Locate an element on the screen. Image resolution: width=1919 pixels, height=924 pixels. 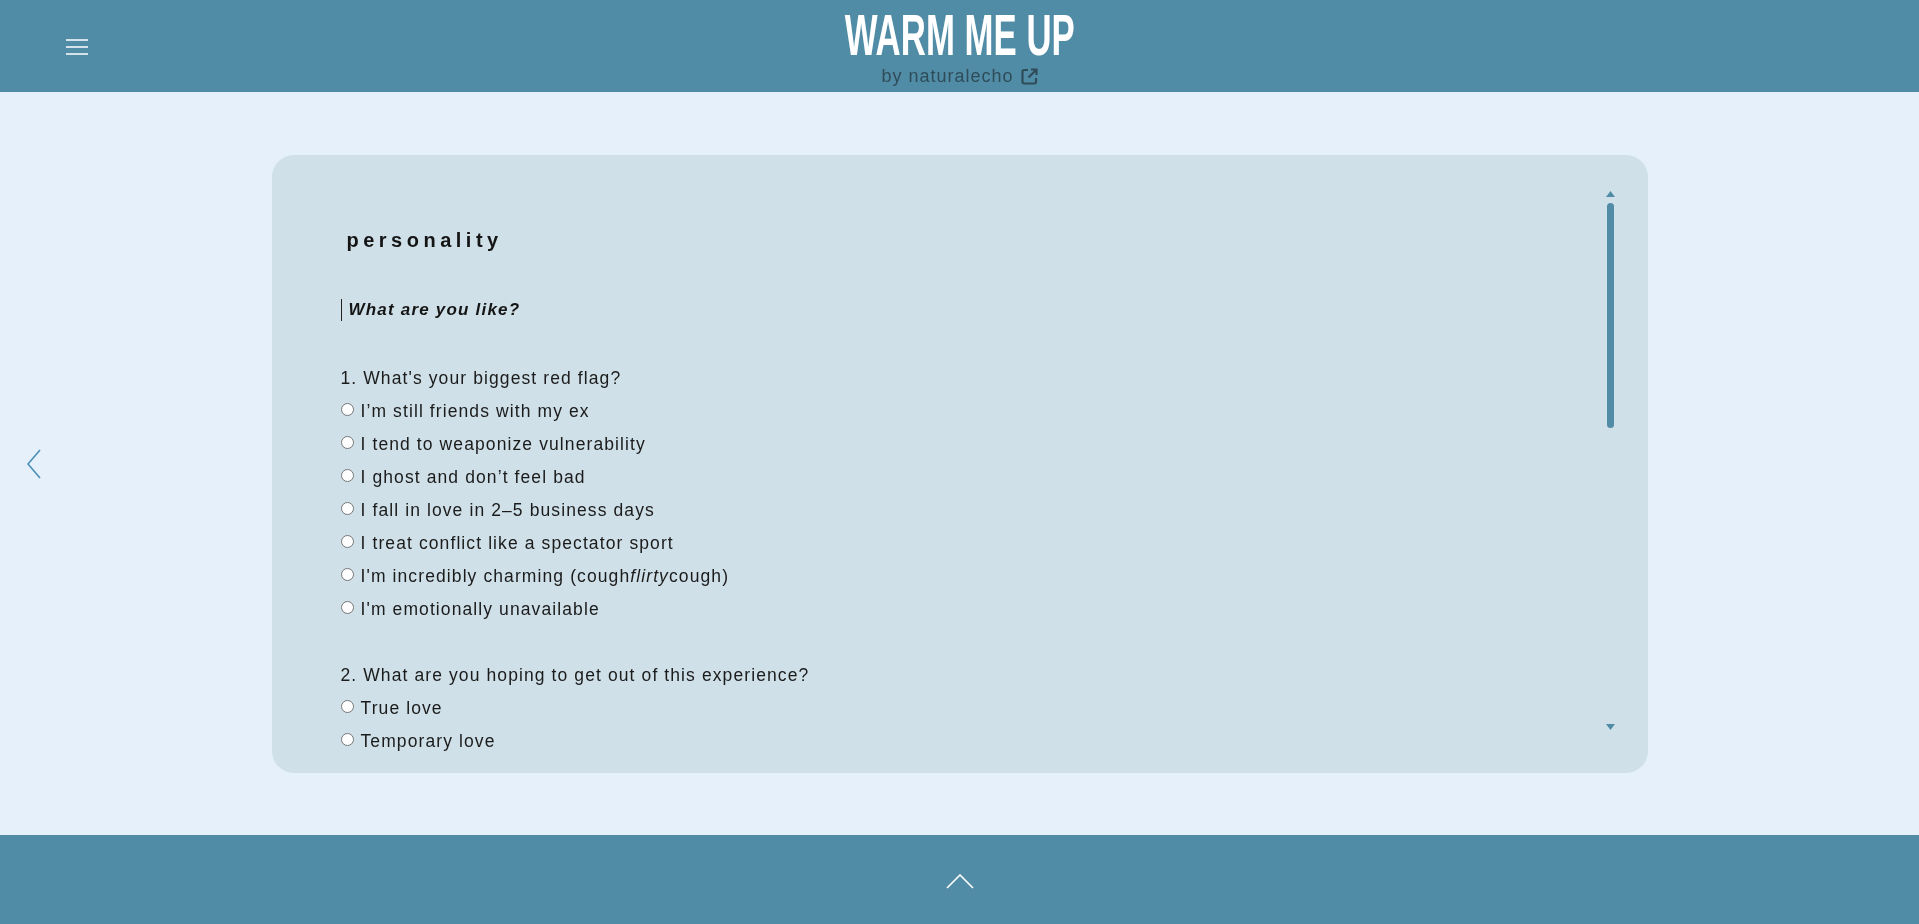
chevron-up-icon is located at coordinates (959, 881).